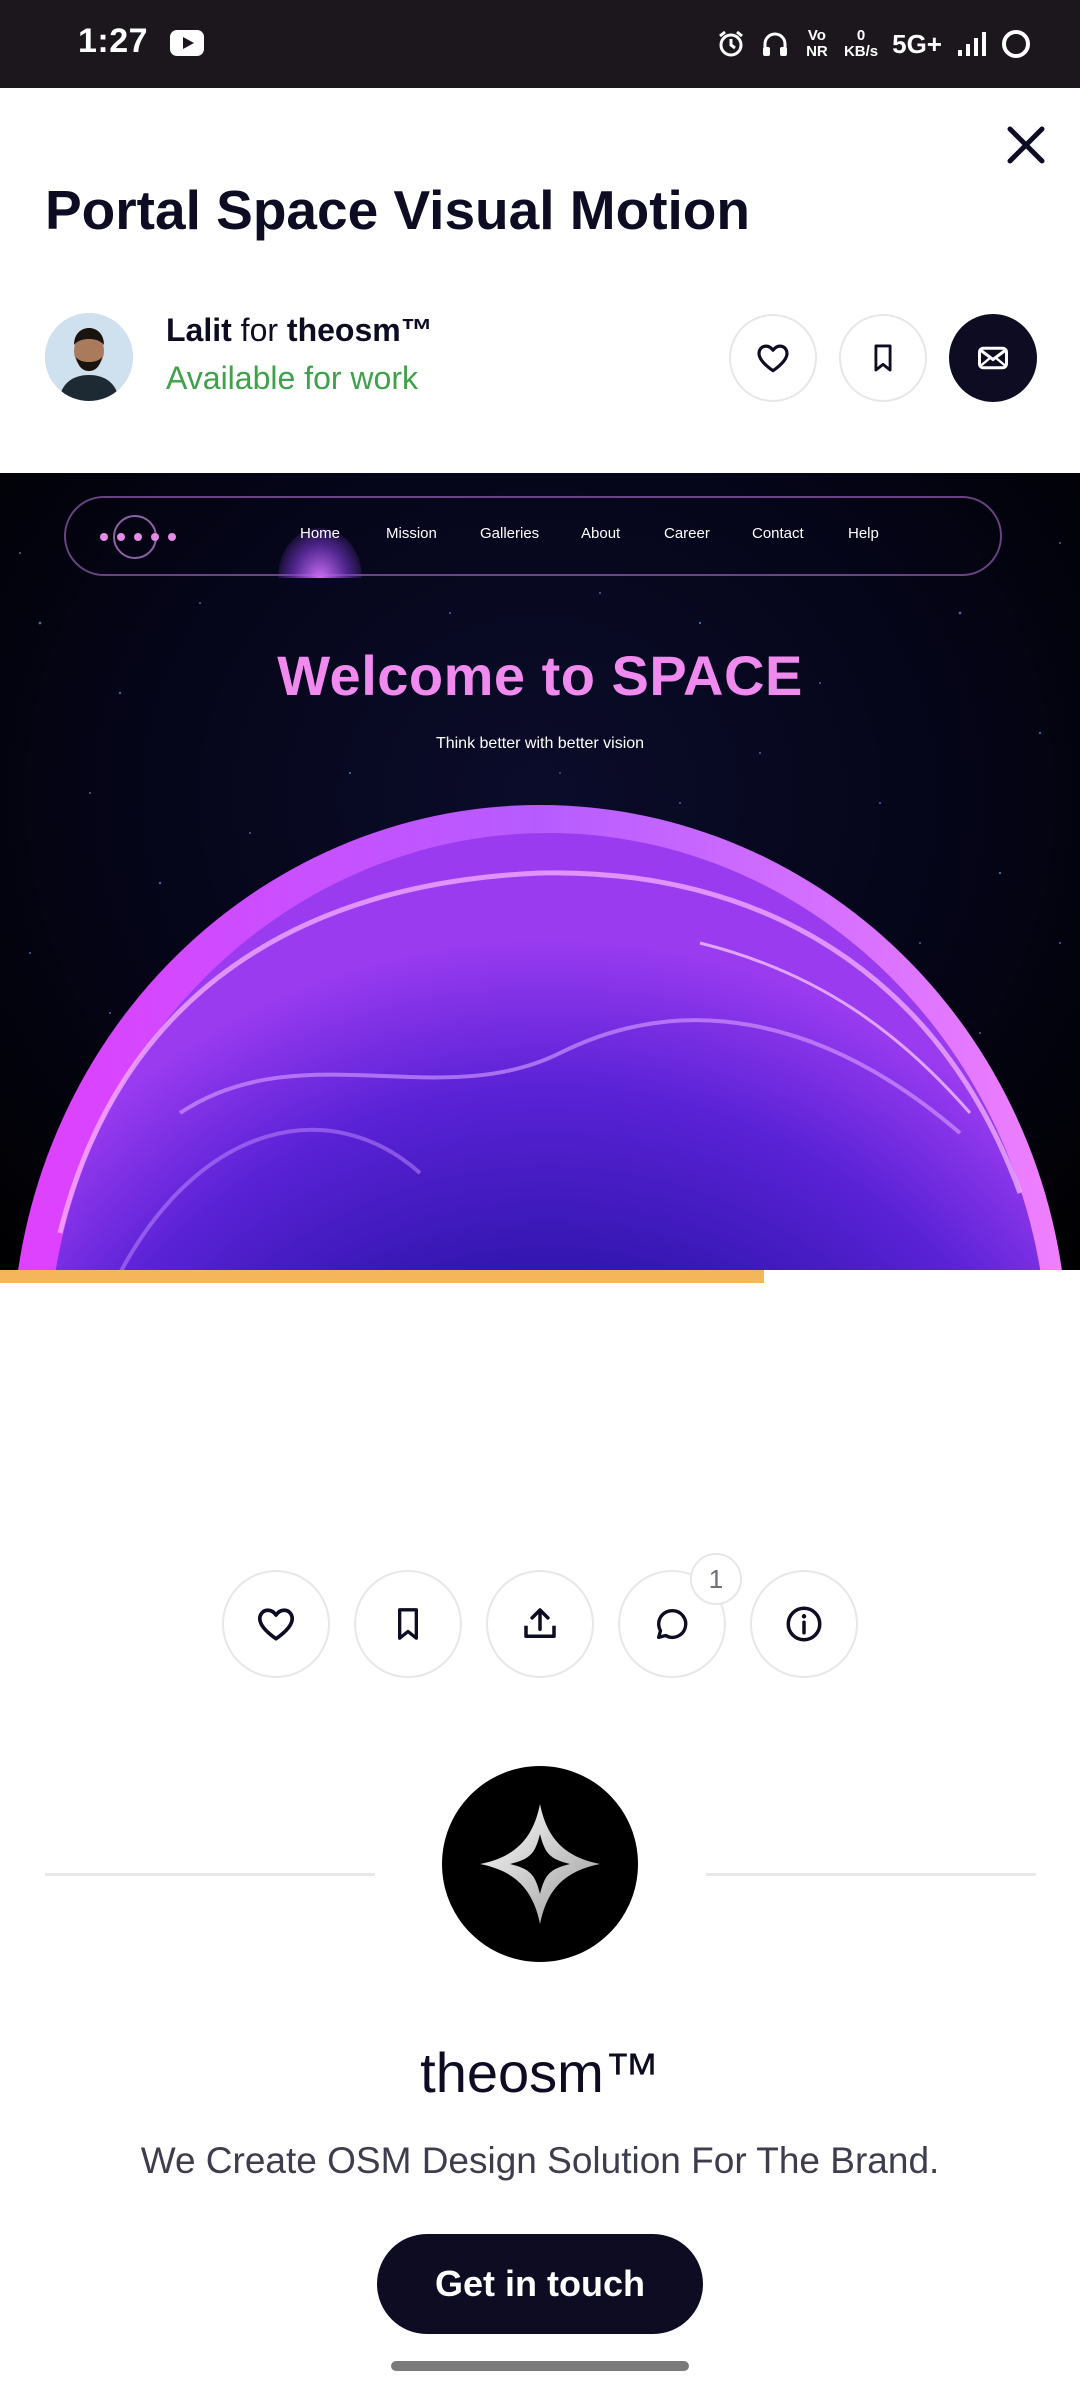 The height and width of the screenshot is (2400, 1080). I want to click on video-progress-bar, so click(540, 1276).